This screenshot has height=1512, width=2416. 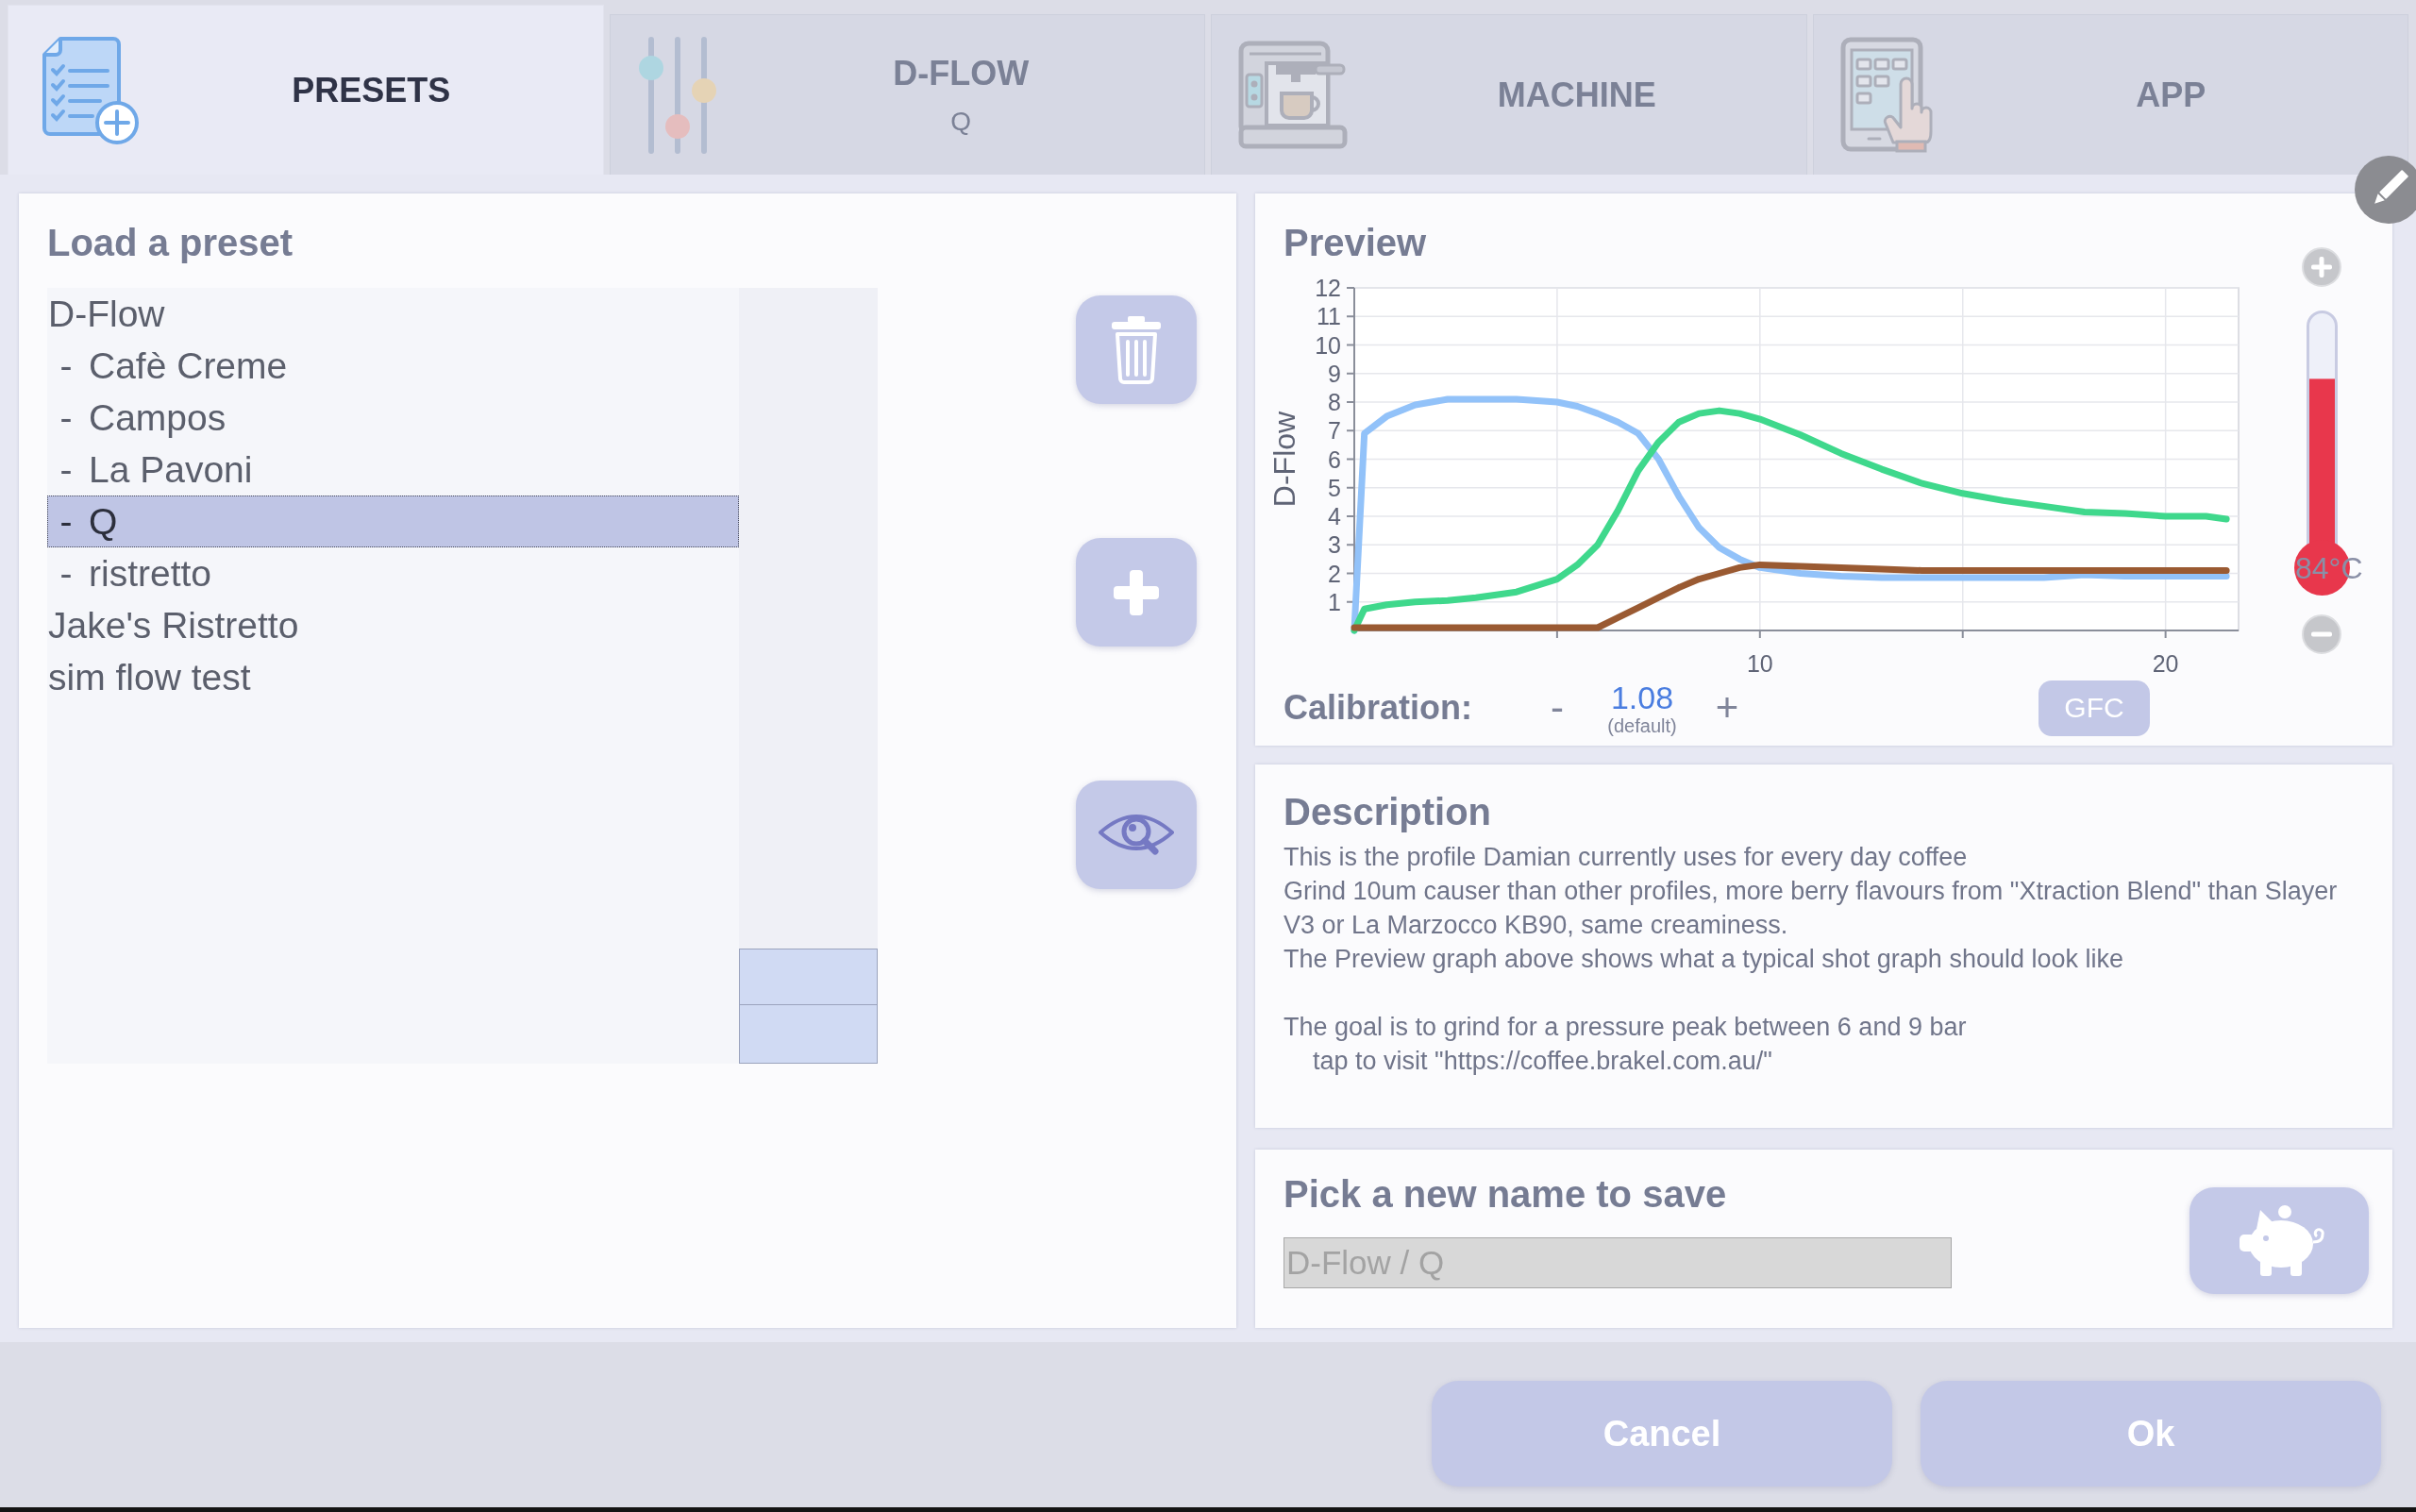 I want to click on preset-item: - La Pavoni, so click(x=393, y=470).